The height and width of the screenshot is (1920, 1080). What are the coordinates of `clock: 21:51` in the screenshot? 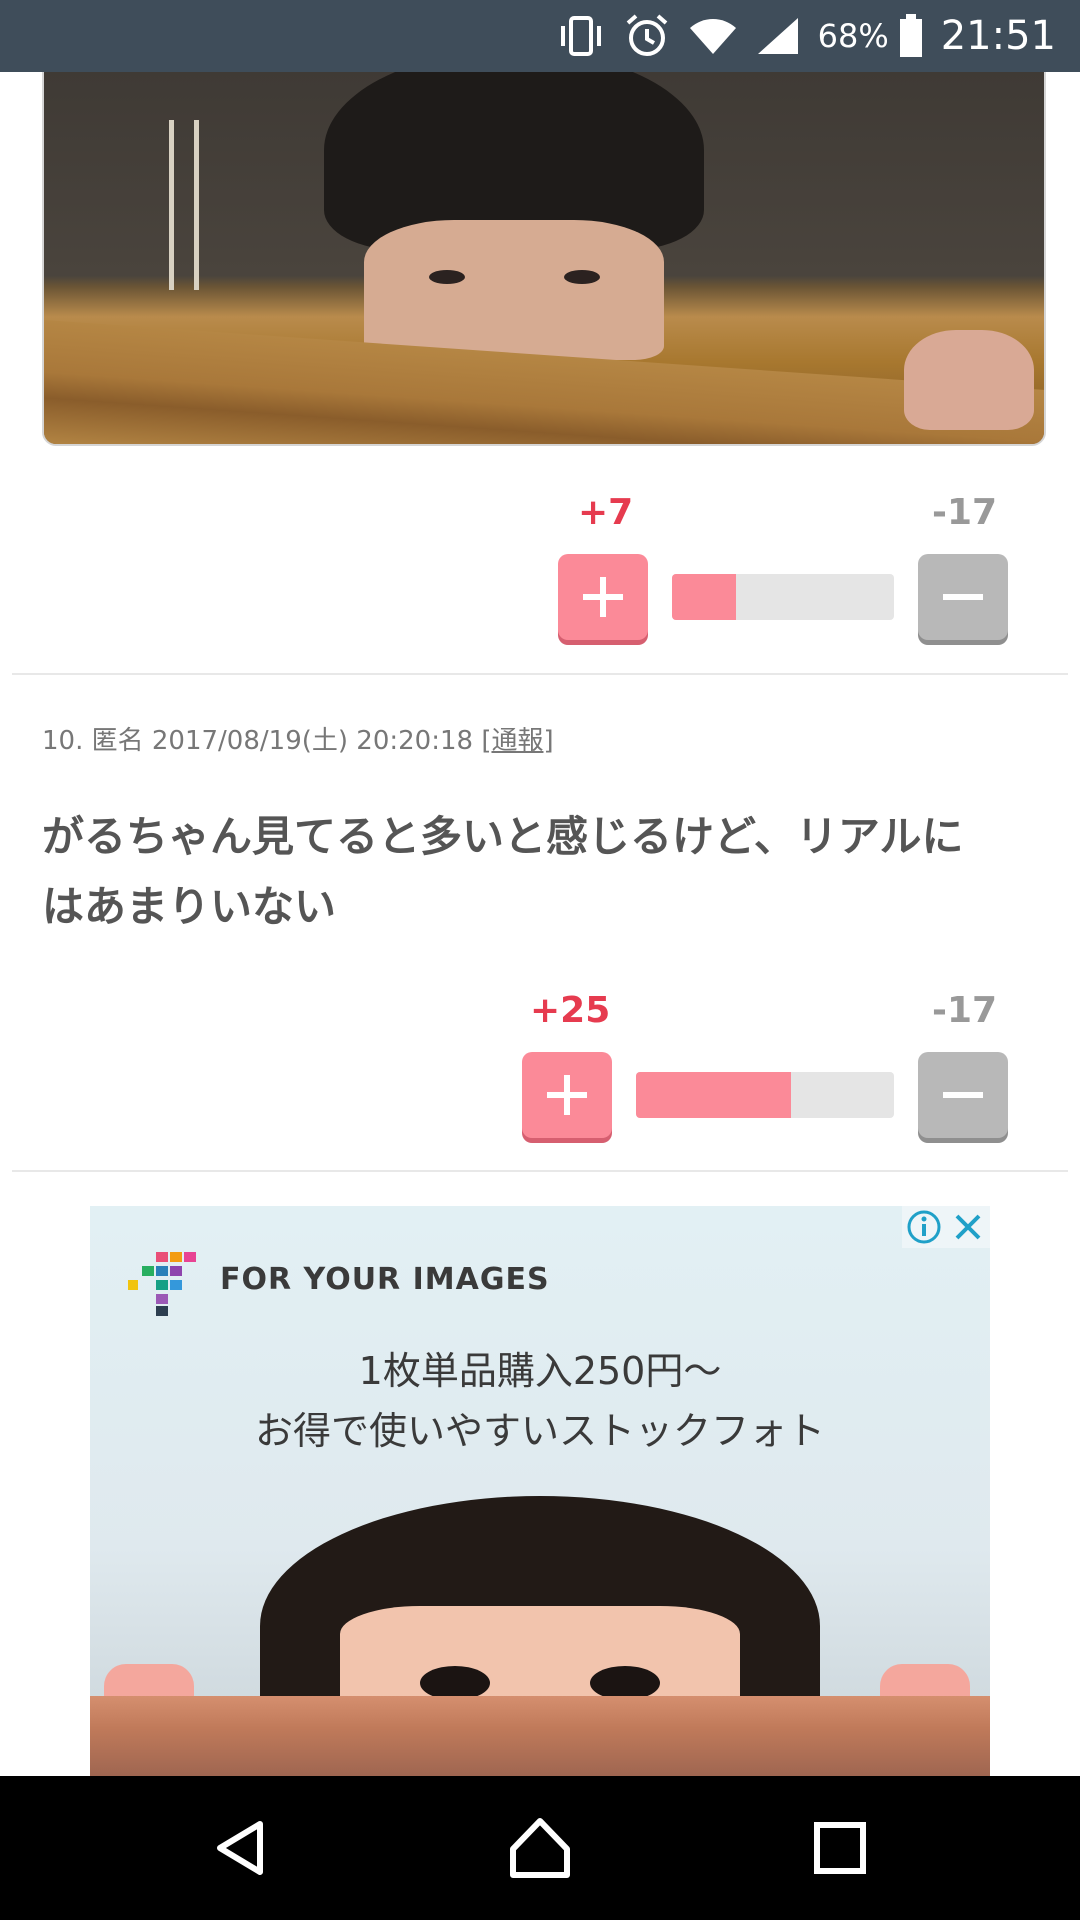 It's located at (998, 36).